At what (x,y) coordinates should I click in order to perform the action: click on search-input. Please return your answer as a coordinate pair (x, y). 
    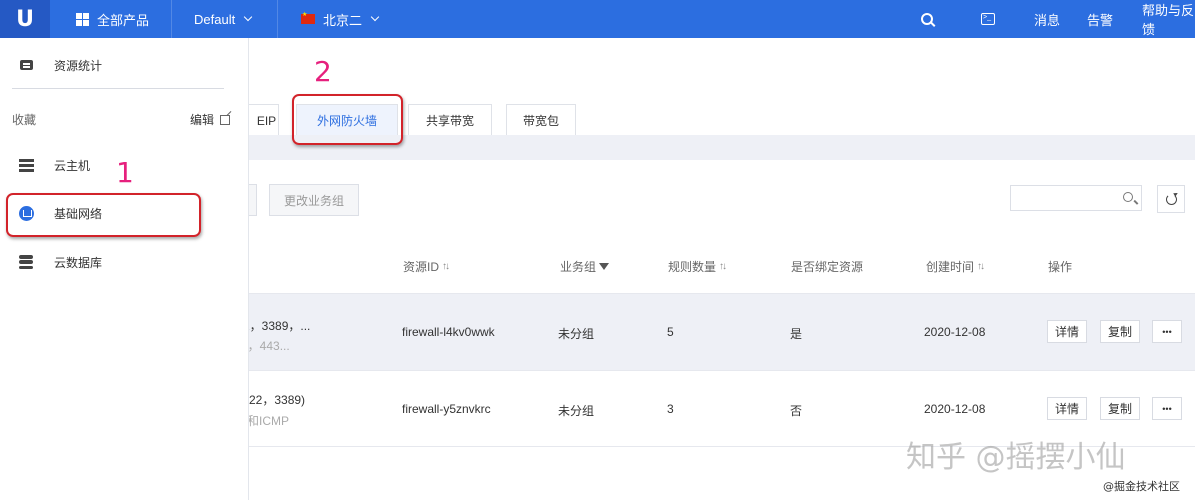
    Looking at the image, I should click on (1076, 198).